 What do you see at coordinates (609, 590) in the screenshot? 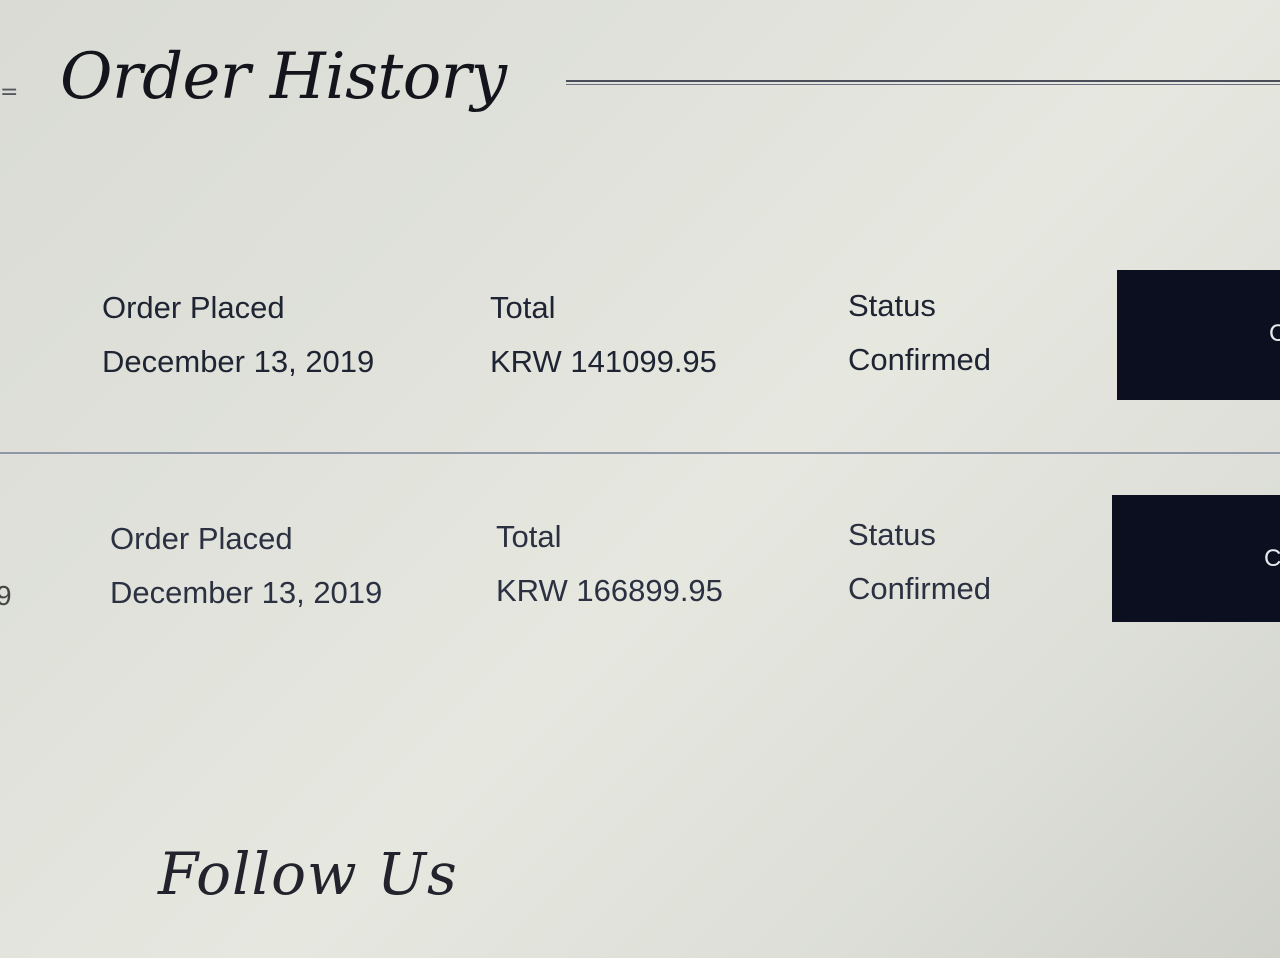
I see `order-total-value: KRW 166899.95` at bounding box center [609, 590].